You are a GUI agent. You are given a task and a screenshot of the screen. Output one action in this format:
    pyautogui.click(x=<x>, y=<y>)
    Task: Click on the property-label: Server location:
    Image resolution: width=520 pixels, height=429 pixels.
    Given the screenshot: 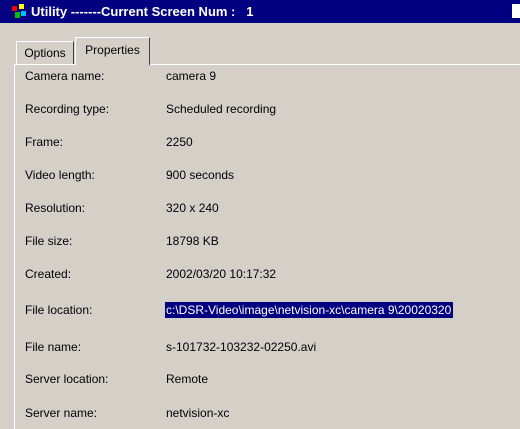 What is the action you would take?
    pyautogui.click(x=67, y=379)
    